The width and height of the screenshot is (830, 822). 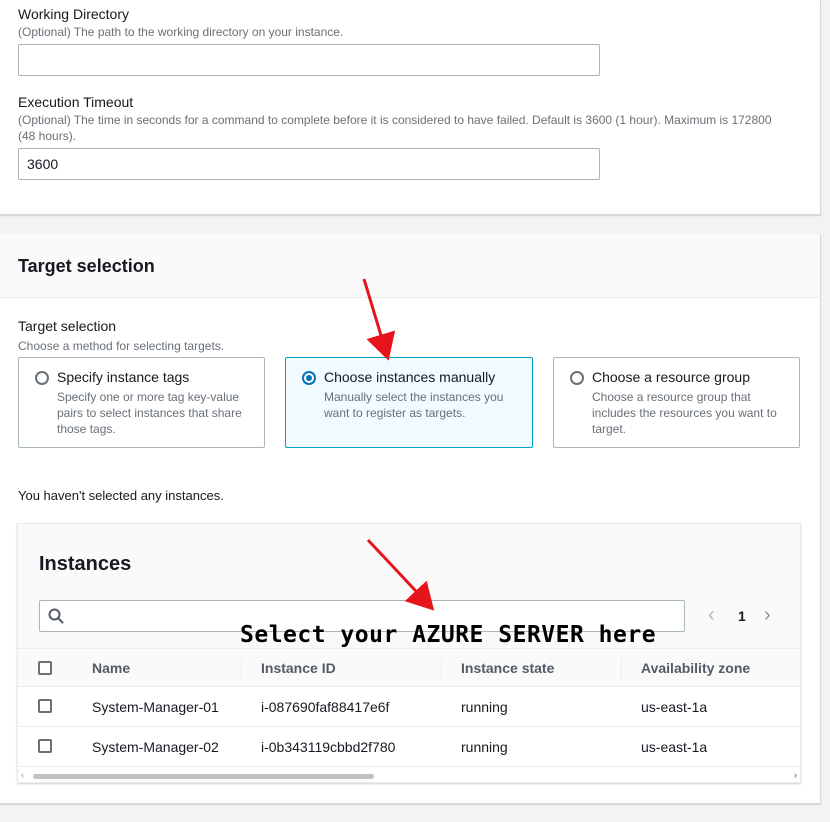 What do you see at coordinates (448, 635) in the screenshot?
I see `annotation-text: Select your AZURE SERVER here` at bounding box center [448, 635].